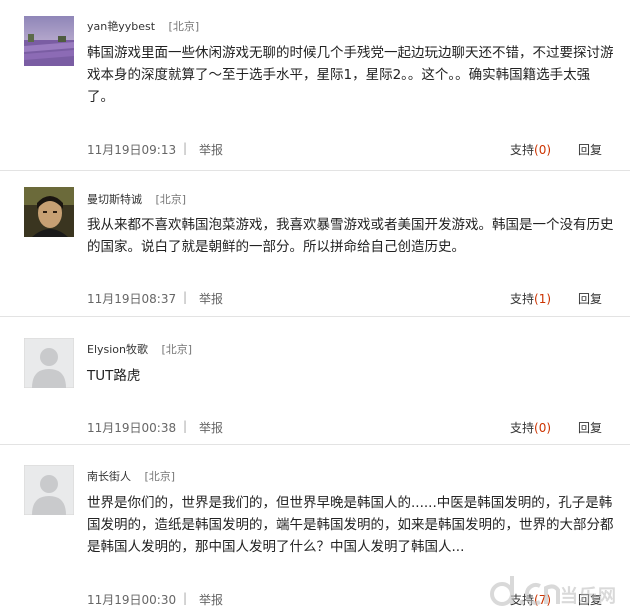 The width and height of the screenshot is (630, 616). I want to click on username: Elysion牧歌, so click(117, 349).